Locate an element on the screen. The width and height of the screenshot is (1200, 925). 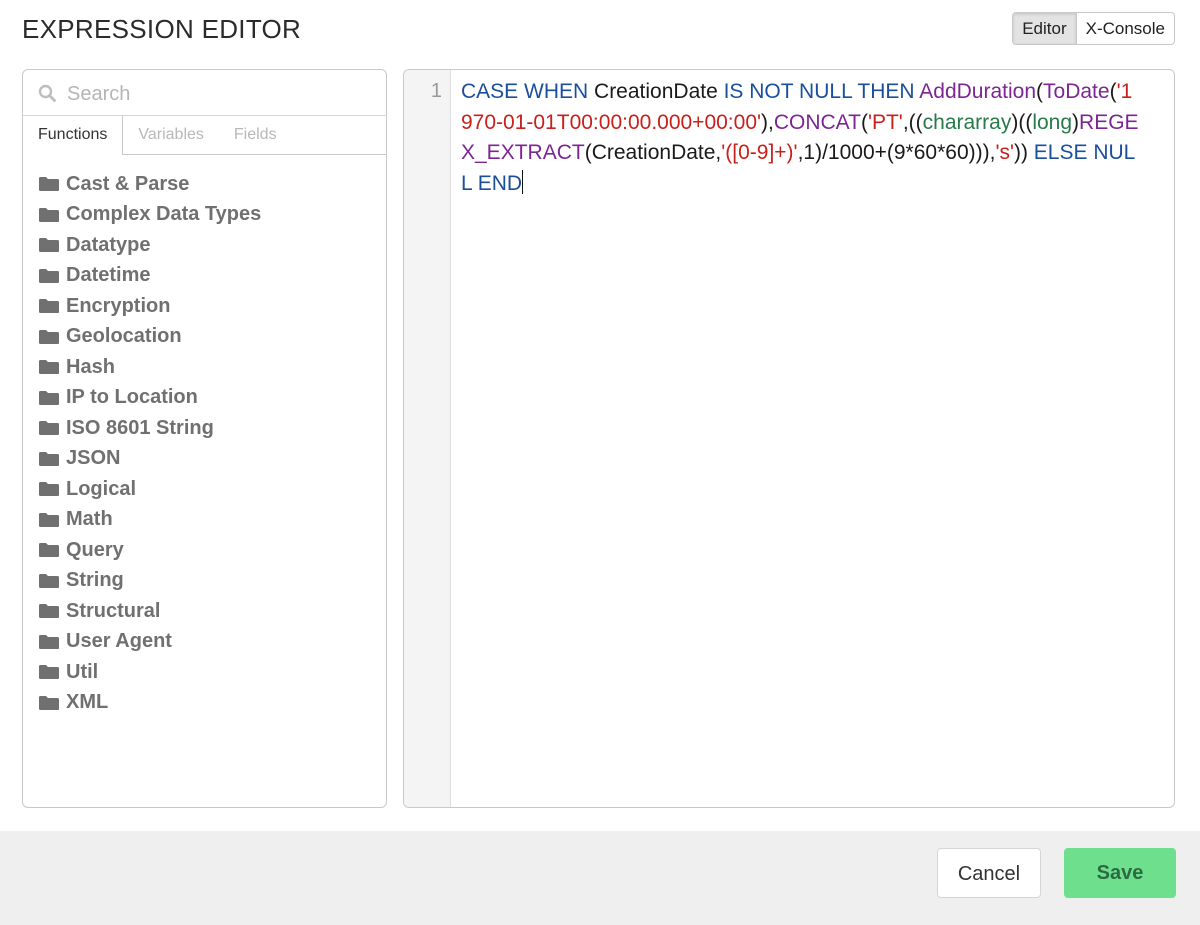
code-token: ) is located at coordinates (1076, 122).